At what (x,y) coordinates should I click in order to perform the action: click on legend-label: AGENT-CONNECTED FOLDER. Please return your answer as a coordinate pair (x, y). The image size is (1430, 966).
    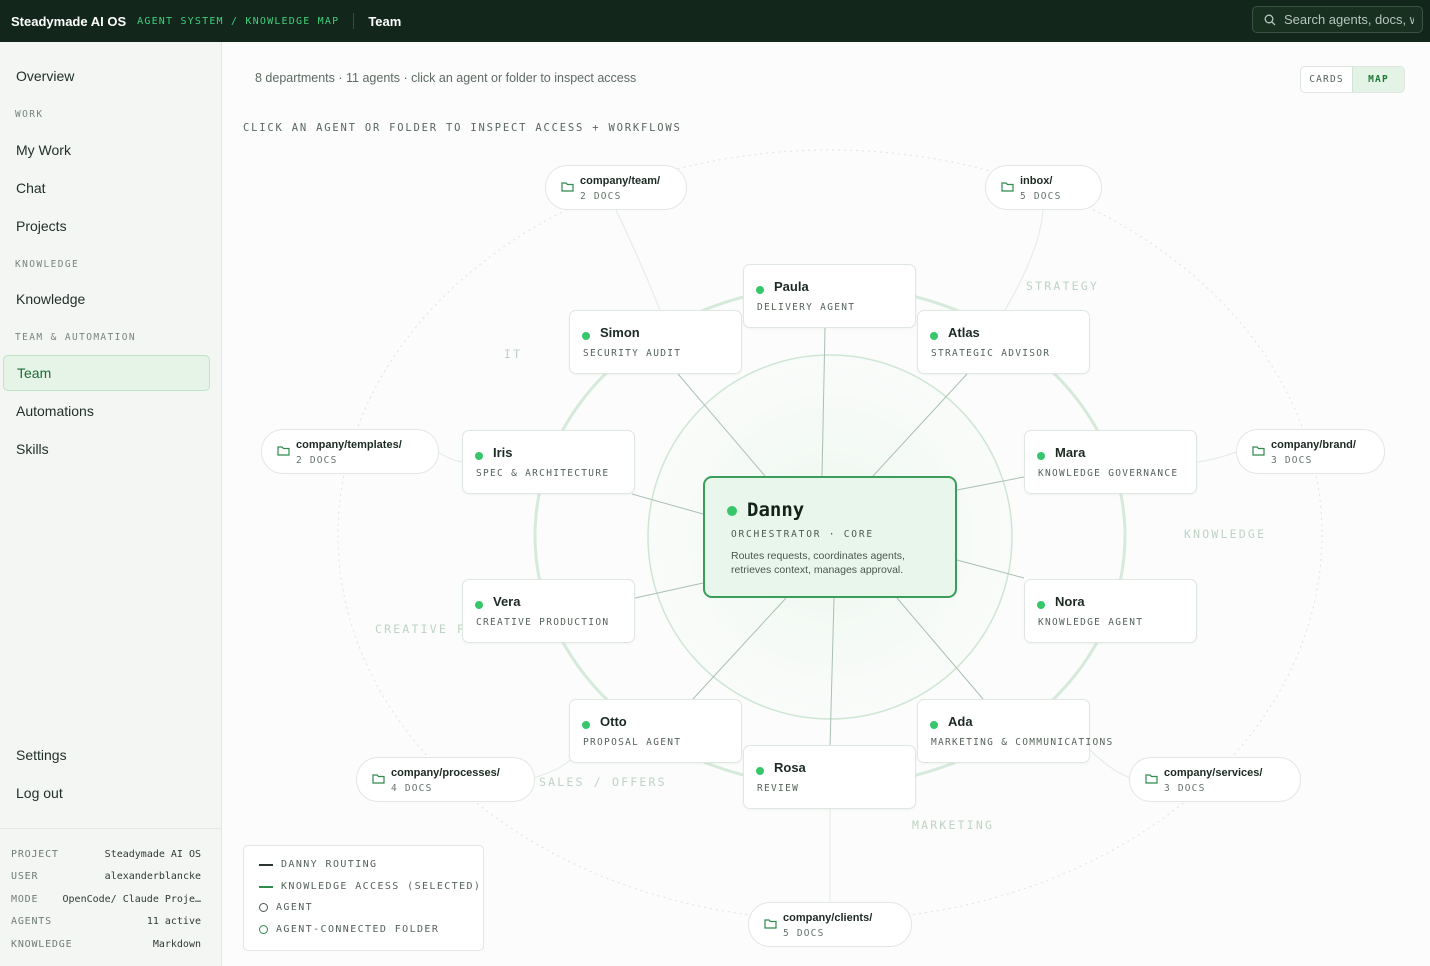
    Looking at the image, I should click on (358, 929).